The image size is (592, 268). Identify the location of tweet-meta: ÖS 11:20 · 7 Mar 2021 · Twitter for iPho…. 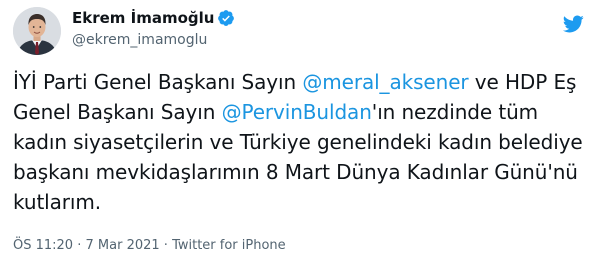
(149, 246).